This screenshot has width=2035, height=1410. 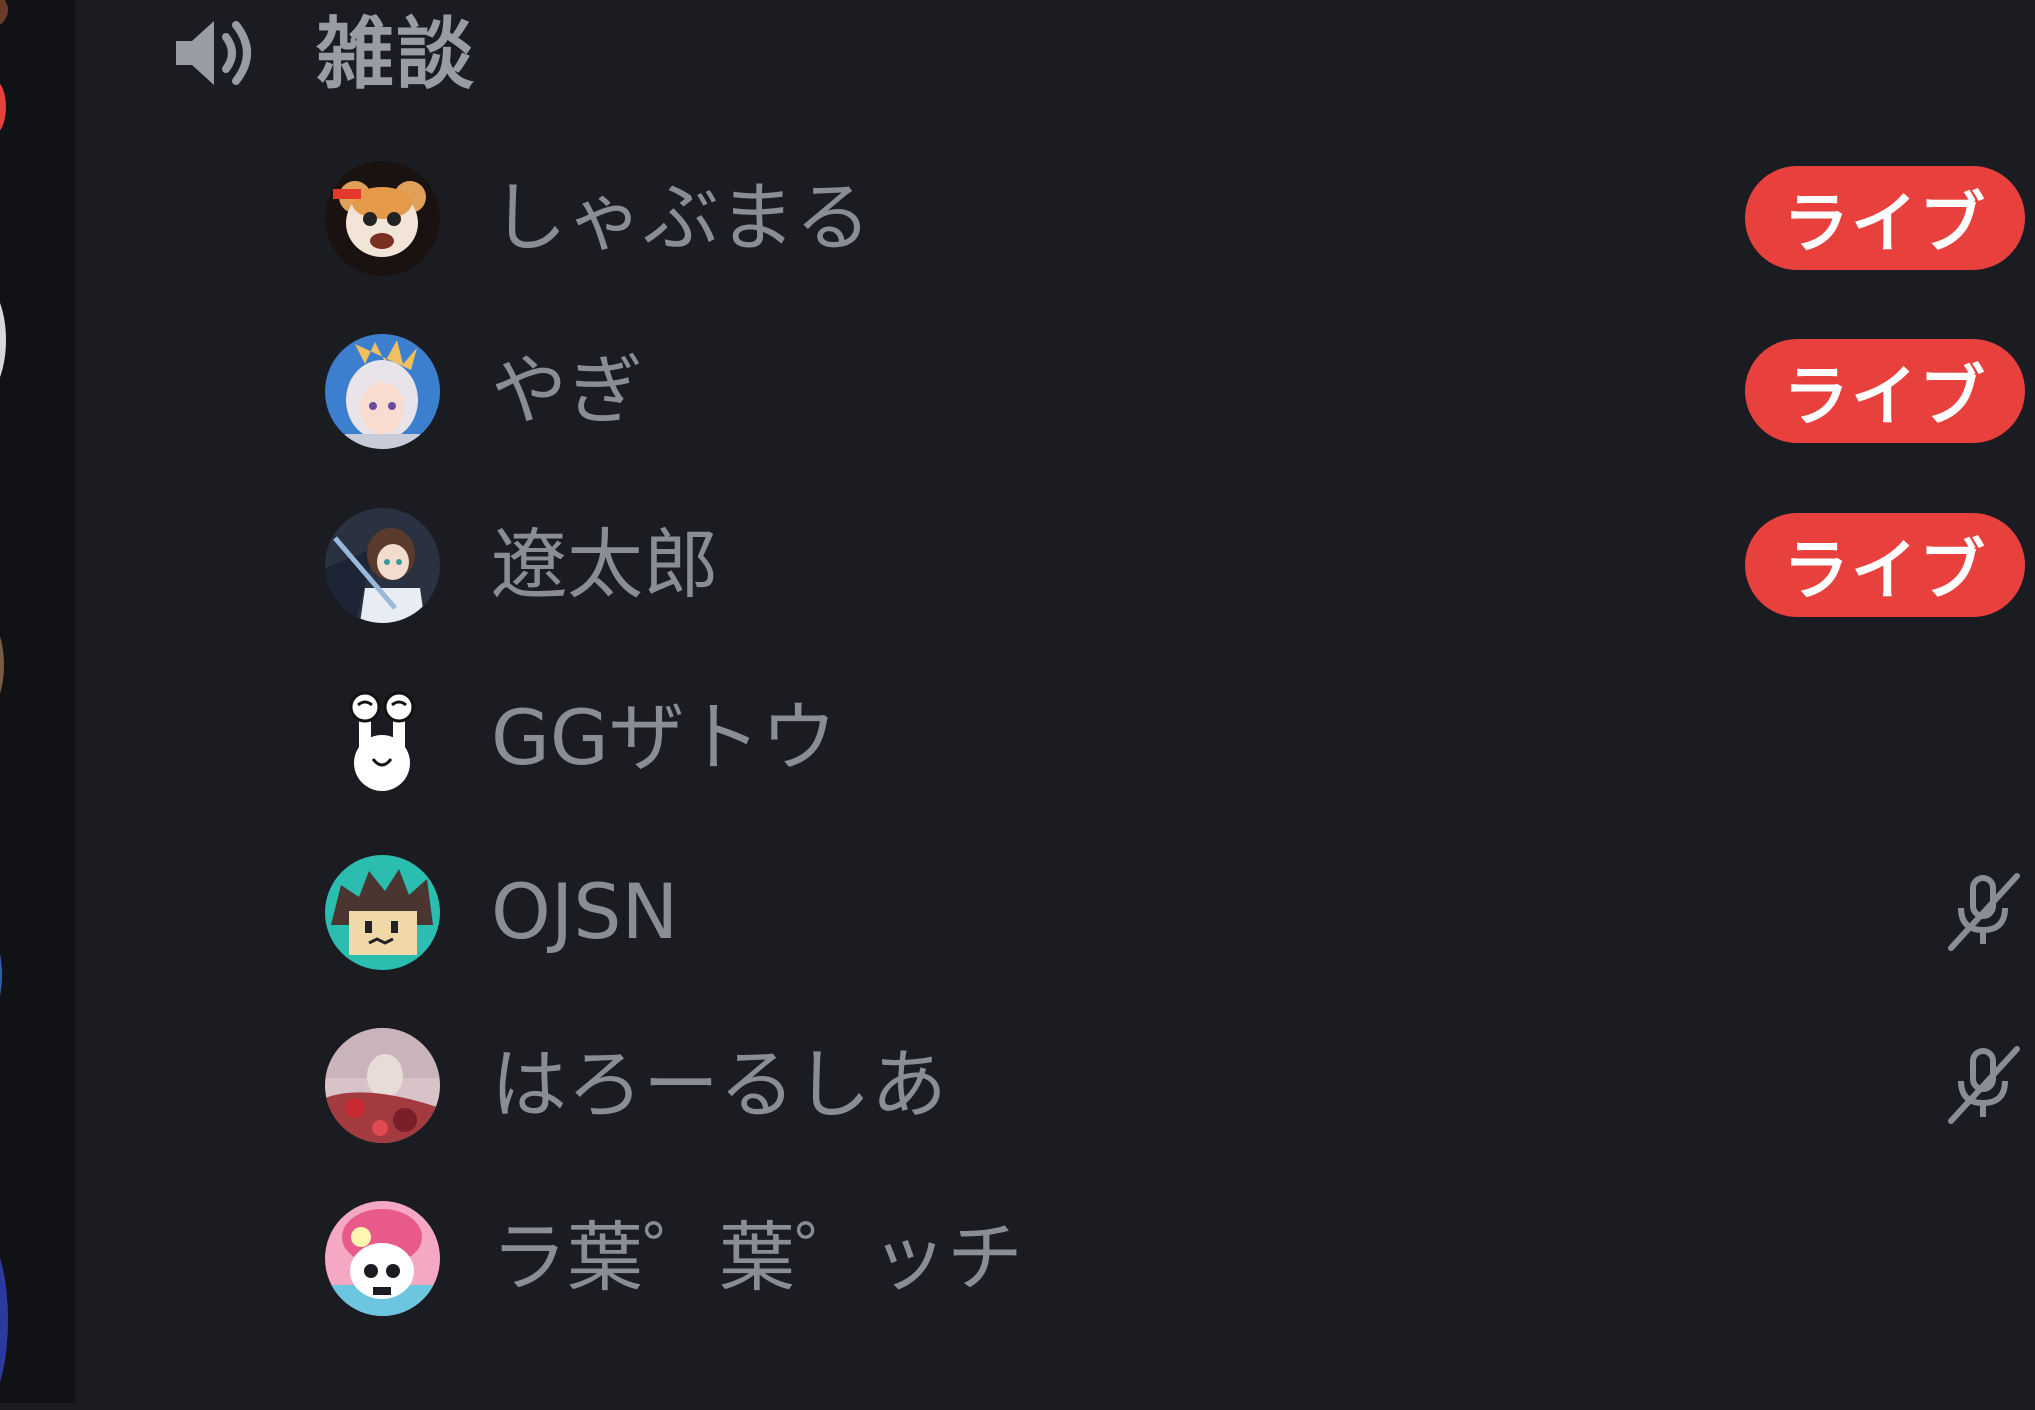 What do you see at coordinates (1175, 1258) in the screenshot?
I see `member-row: ラ葉゜葉゜ッチ` at bounding box center [1175, 1258].